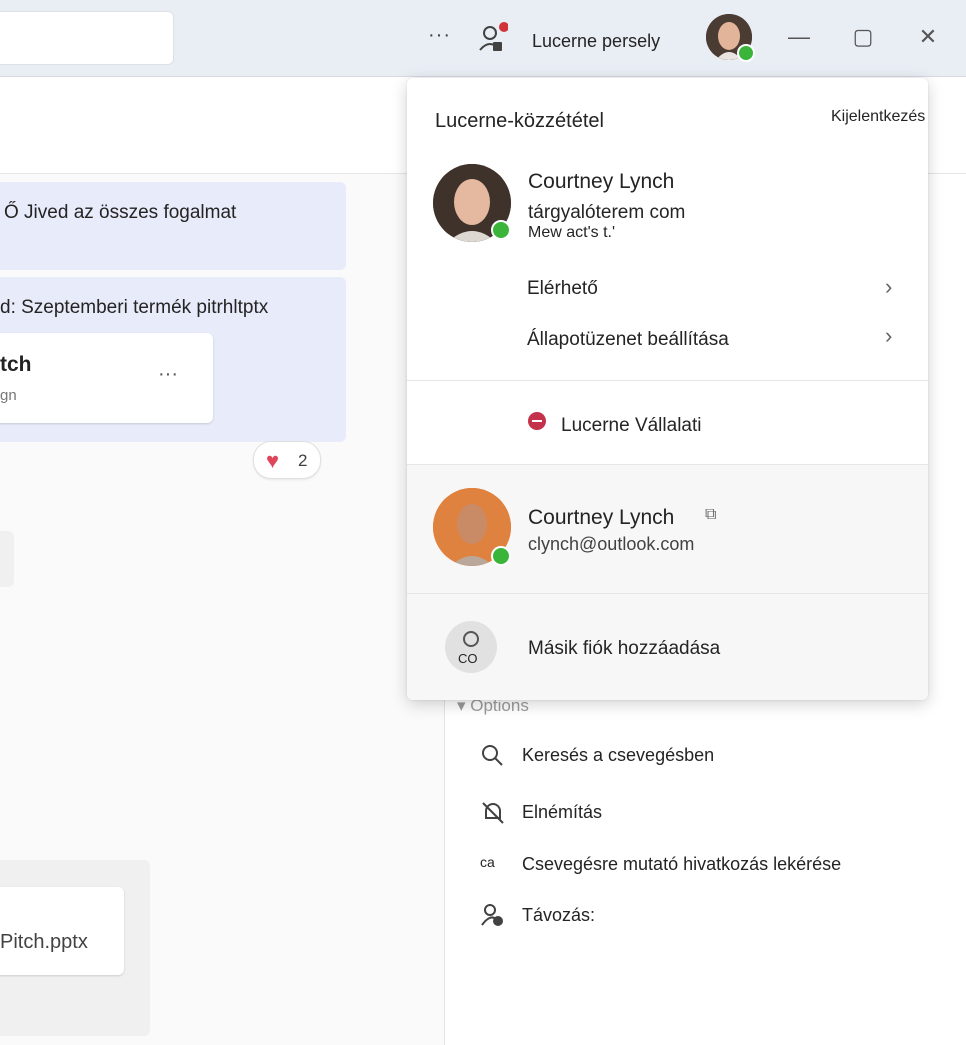 The height and width of the screenshot is (1045, 966). Describe the element at coordinates (7, 559) in the screenshot. I see `message-bubble` at that location.